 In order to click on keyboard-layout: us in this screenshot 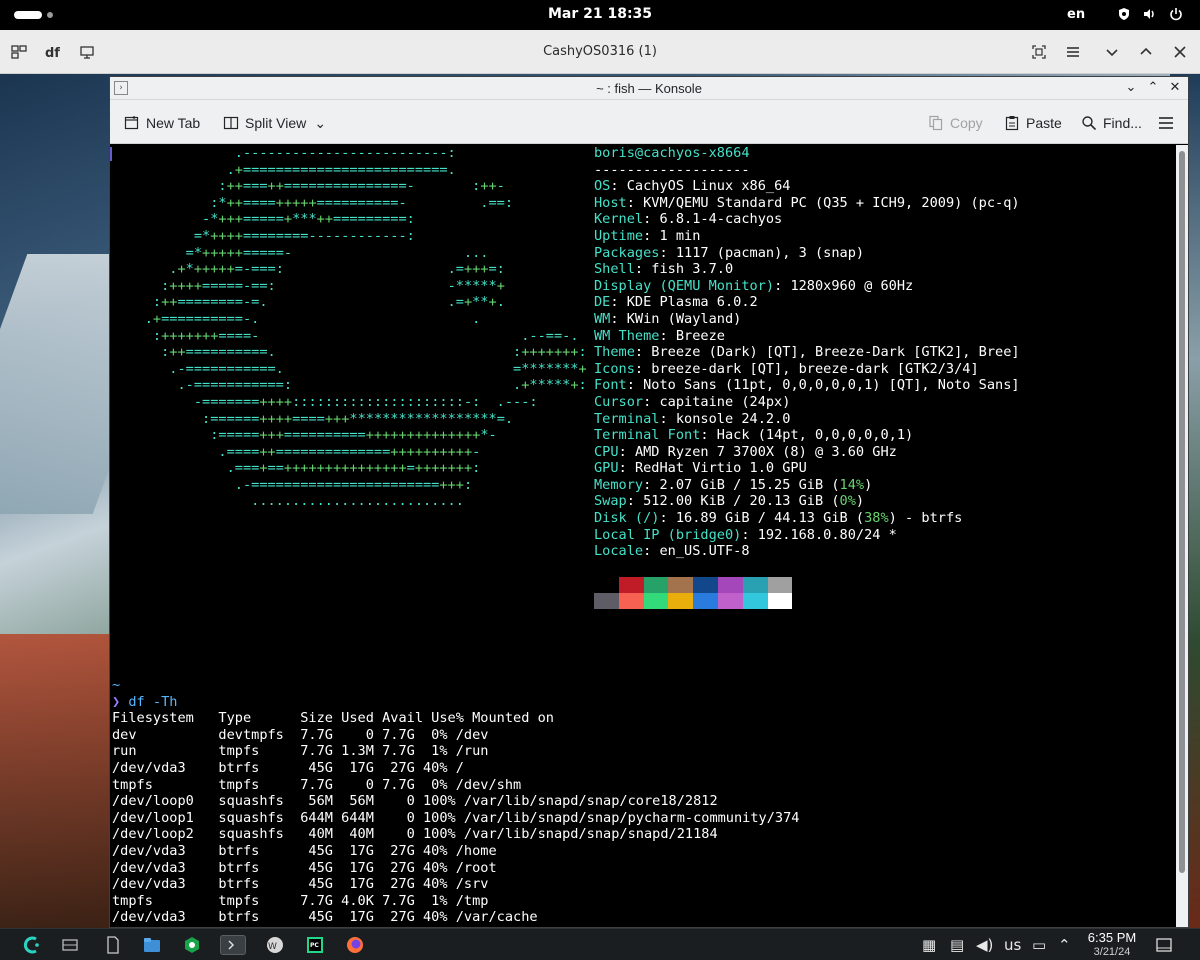, I will do `click(1012, 945)`.